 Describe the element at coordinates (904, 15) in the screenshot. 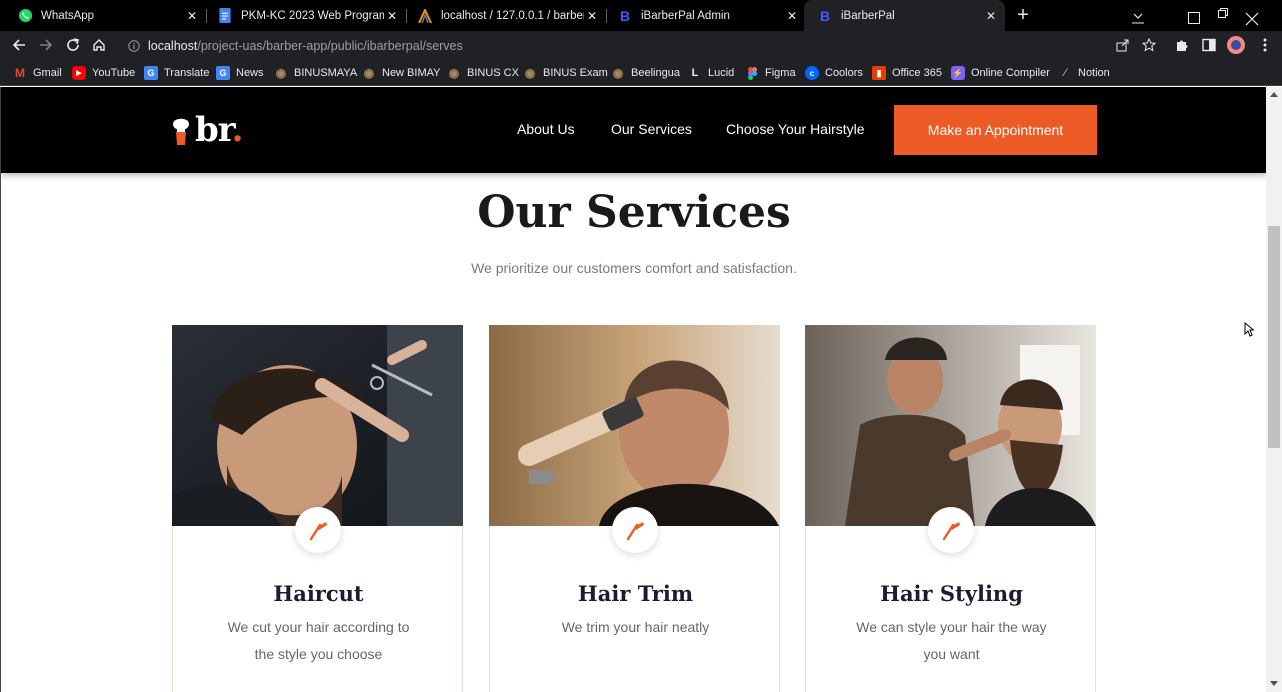

I see `tab-ibarberpal: B iBarberPal ✕` at that location.